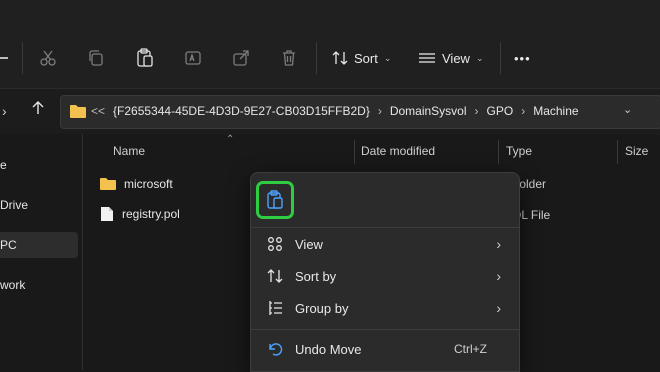 The image size is (660, 372). Describe the element at coordinates (366, 58) in the screenshot. I see `sort-label: Sort` at that location.